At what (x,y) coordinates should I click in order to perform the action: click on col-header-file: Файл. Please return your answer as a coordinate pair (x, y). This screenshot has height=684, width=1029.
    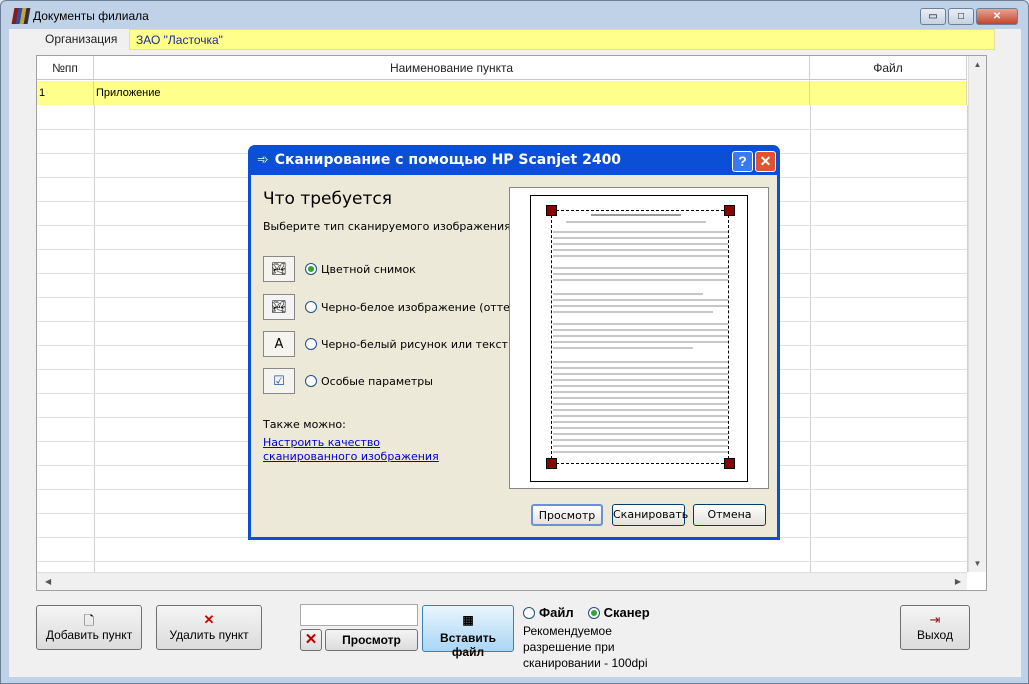
    Looking at the image, I should click on (888, 67).